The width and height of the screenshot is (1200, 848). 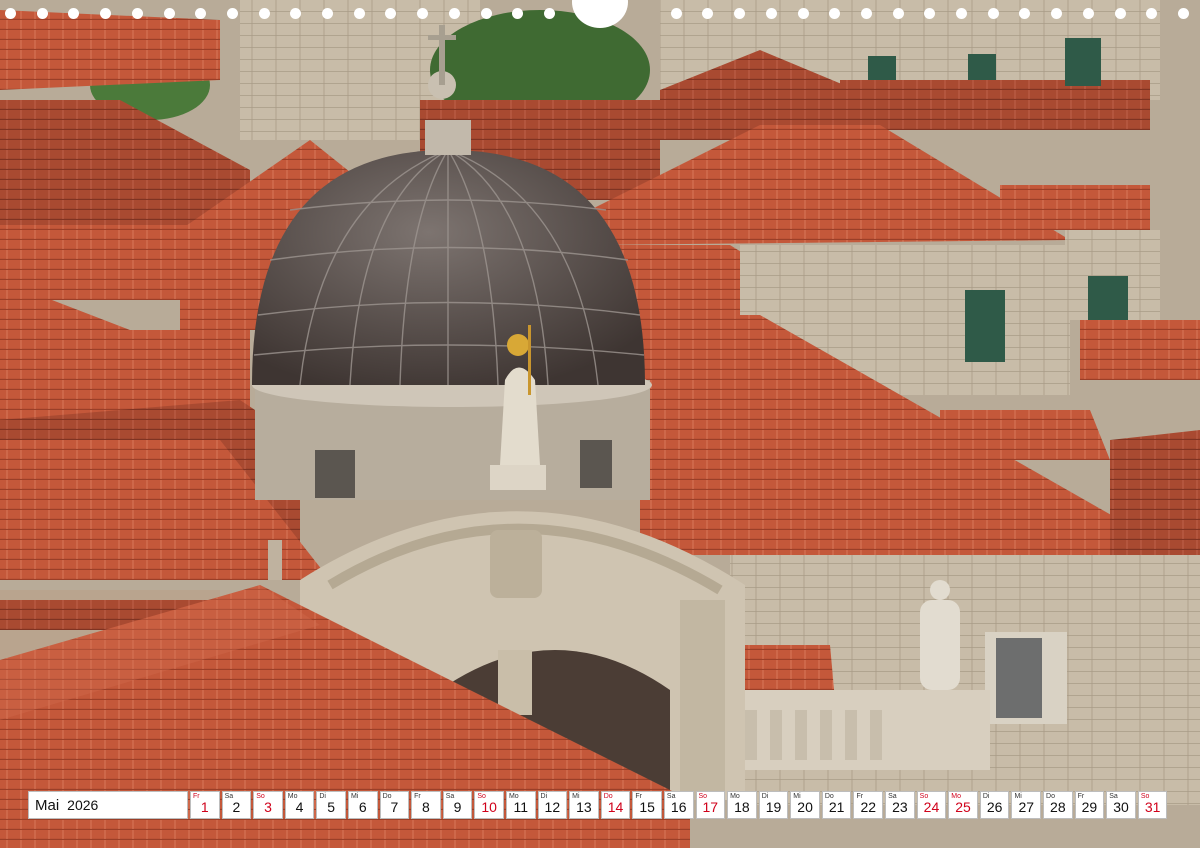 I want to click on day-number: 18, so click(x=742, y=807).